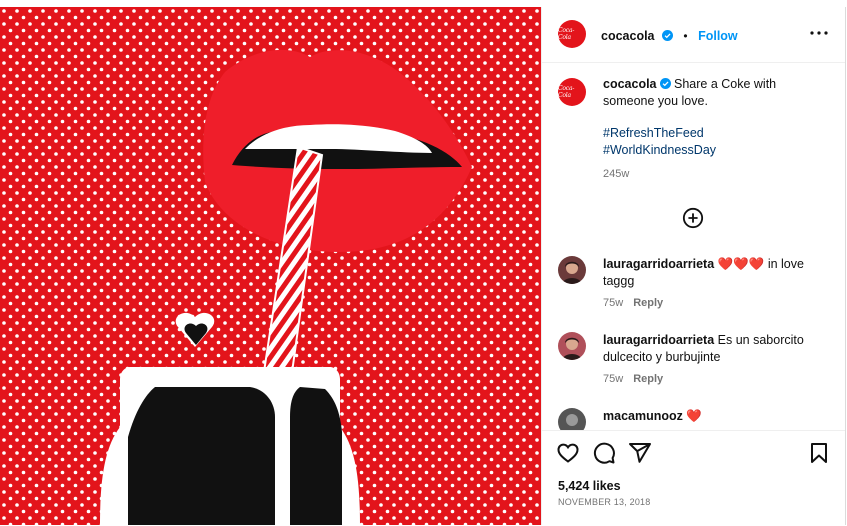 The image size is (847, 526). I want to click on header-meta: cocacola • Follow, so click(669, 36).